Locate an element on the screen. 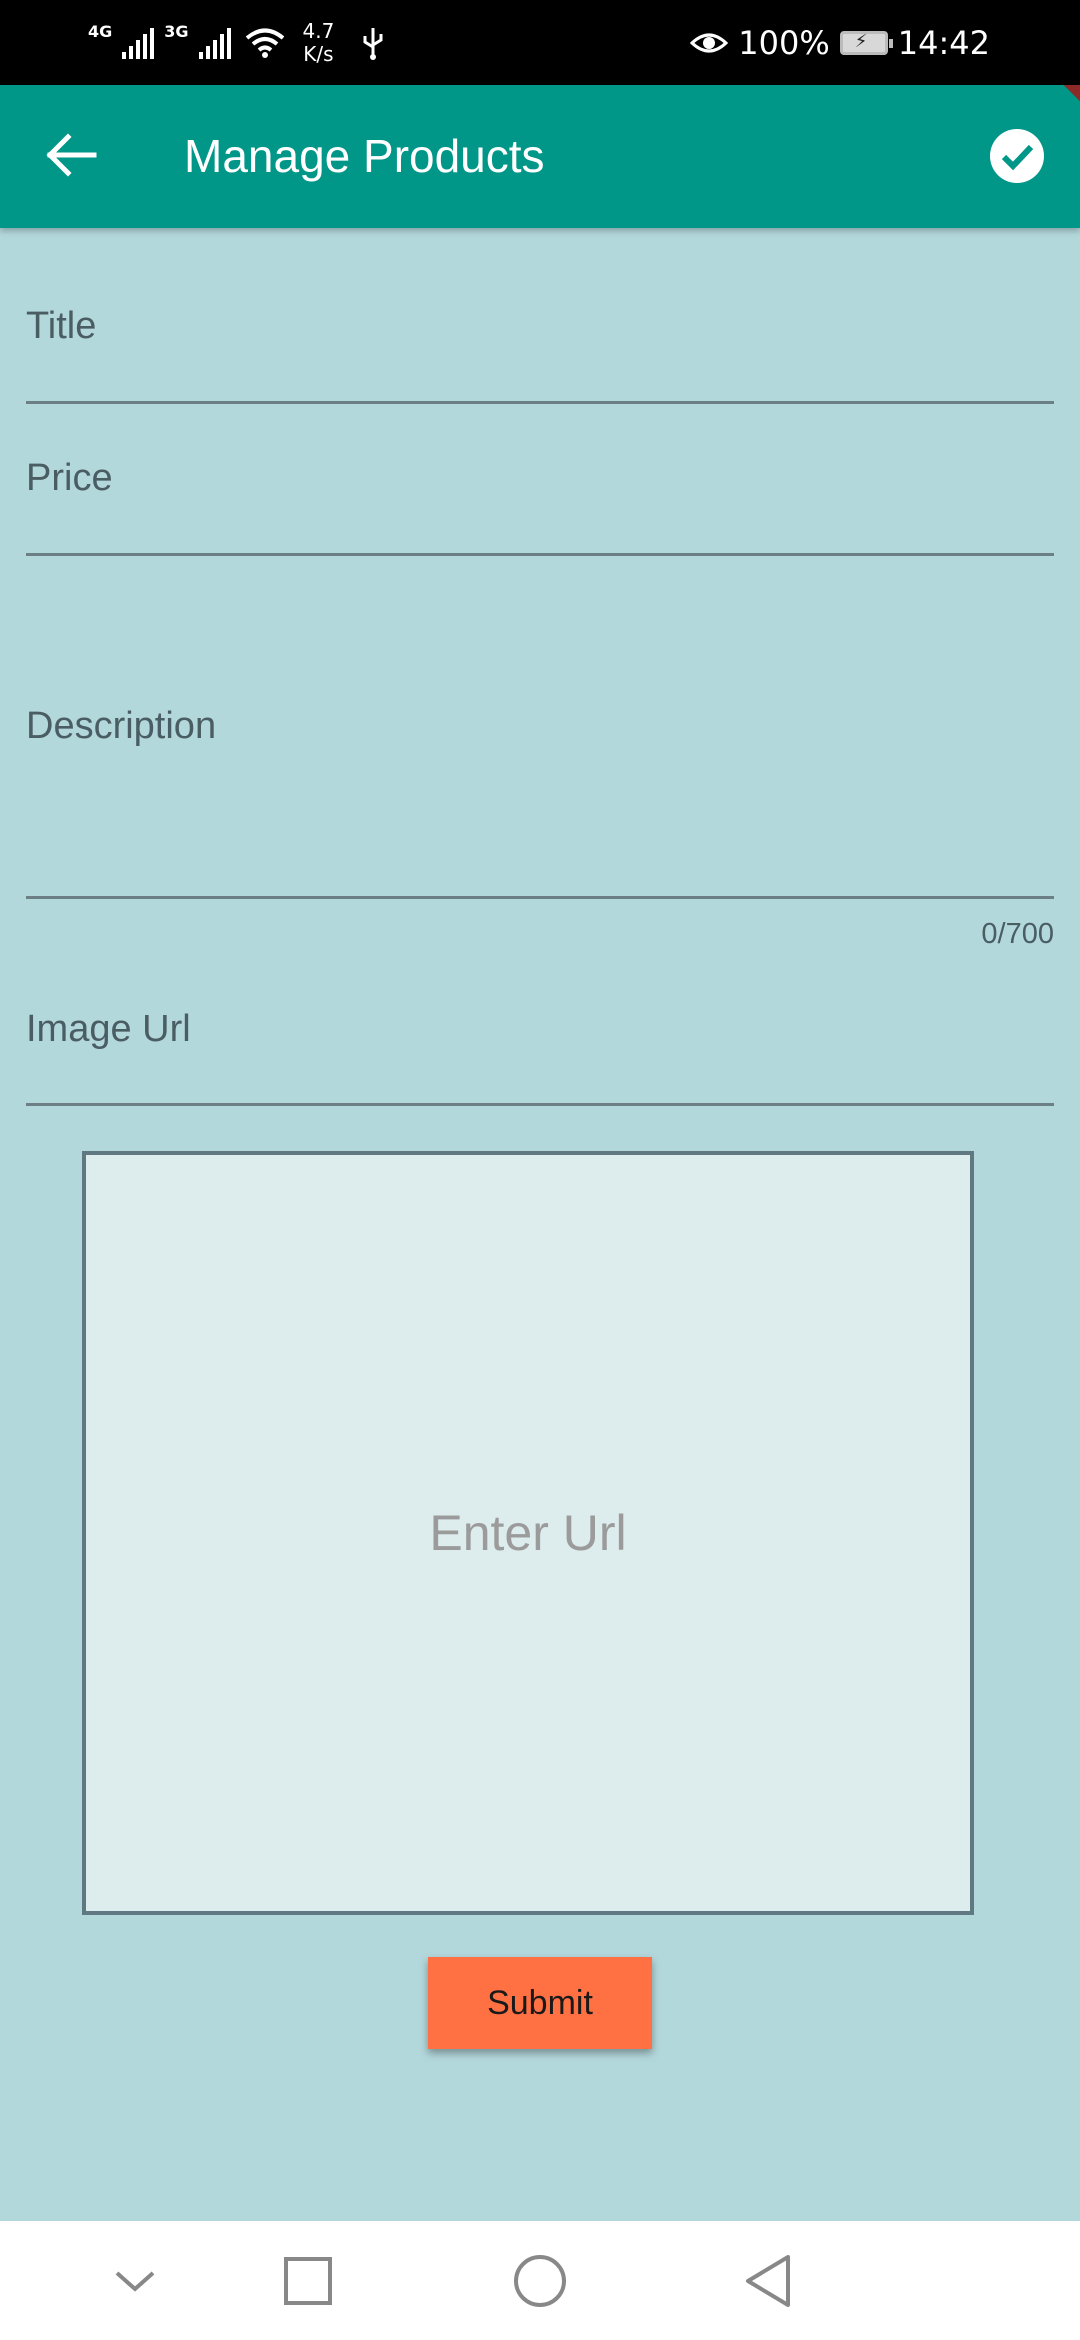  network-type-1: 4G is located at coordinates (100, 31).